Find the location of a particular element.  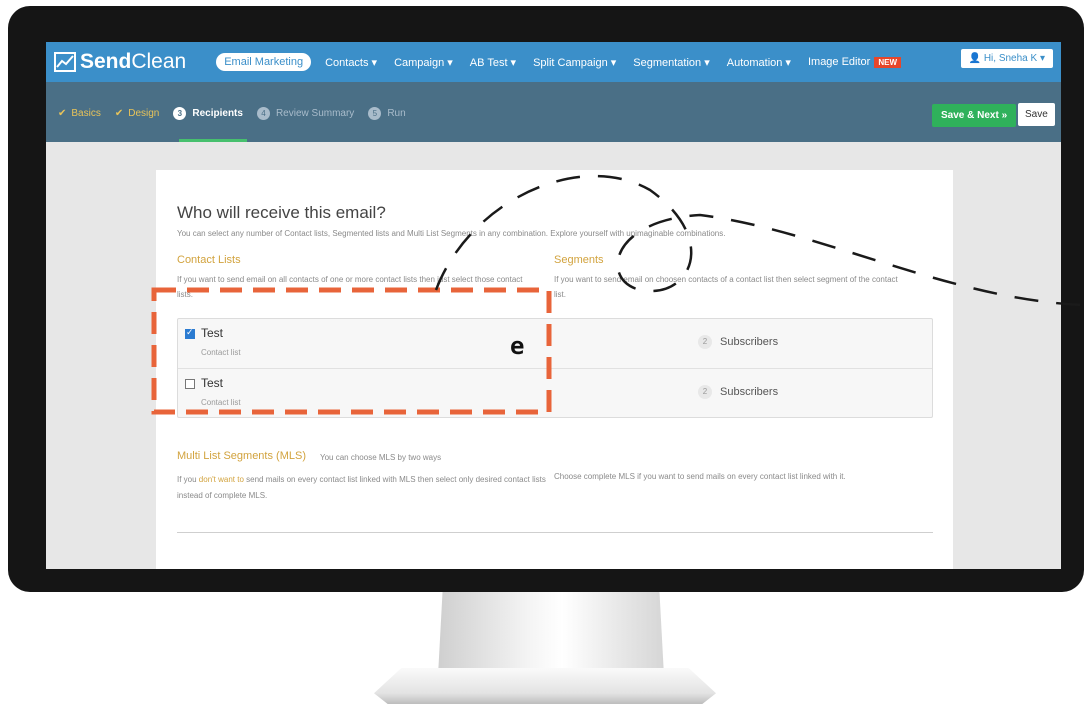

highlight-dashed-box is located at coordinates (351, 351).